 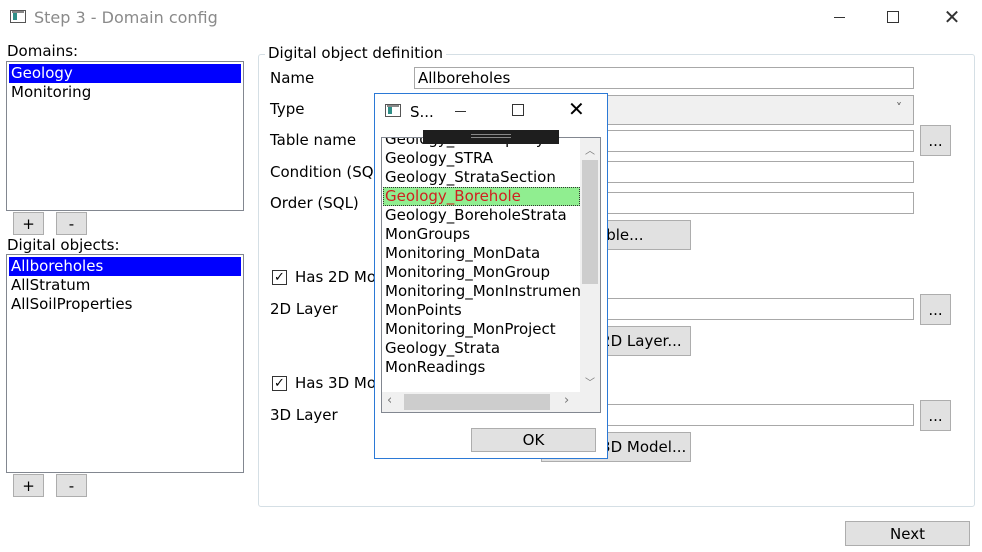 I want to click on object-item-allsoilproperties: AllSoilProperties, so click(x=125, y=304).